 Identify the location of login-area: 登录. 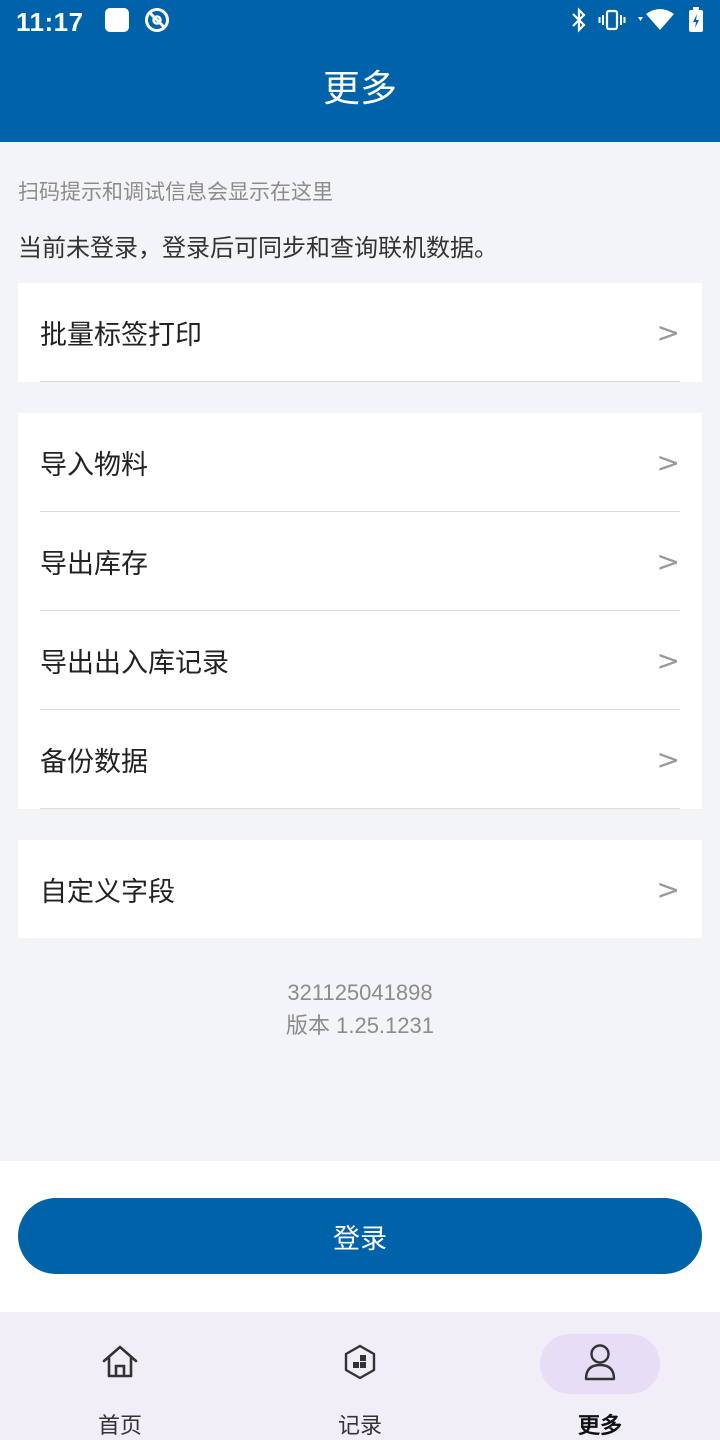
(360, 1236).